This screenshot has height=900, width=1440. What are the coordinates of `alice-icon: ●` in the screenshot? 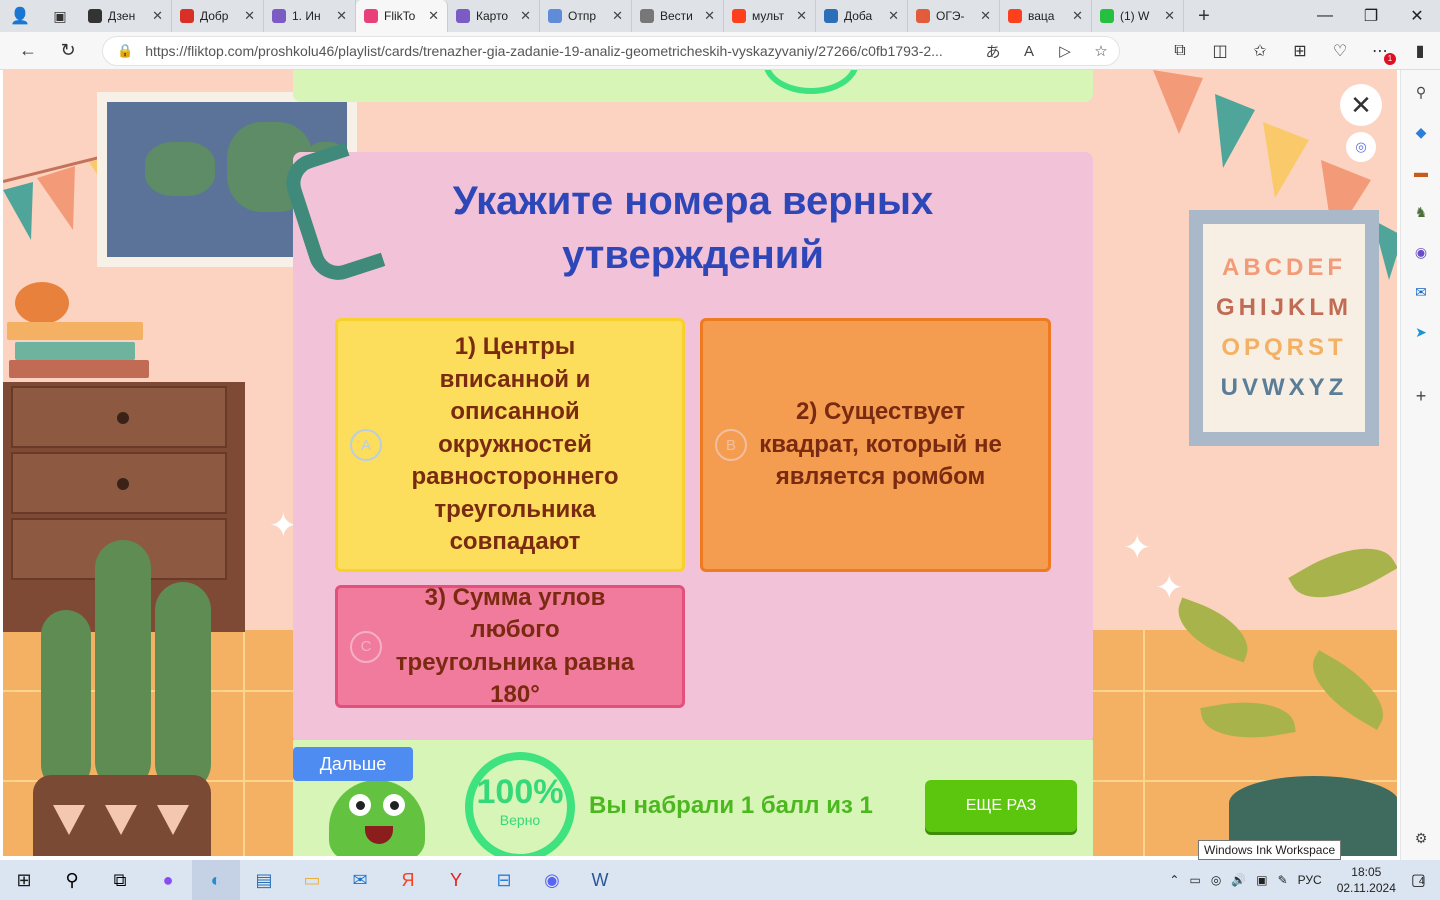 It's located at (168, 880).